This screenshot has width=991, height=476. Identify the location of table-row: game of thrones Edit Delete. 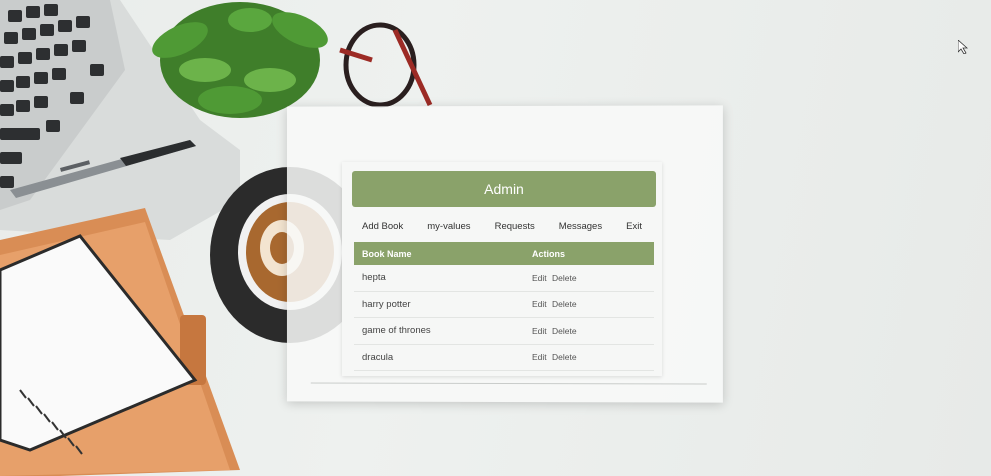
(504, 331).